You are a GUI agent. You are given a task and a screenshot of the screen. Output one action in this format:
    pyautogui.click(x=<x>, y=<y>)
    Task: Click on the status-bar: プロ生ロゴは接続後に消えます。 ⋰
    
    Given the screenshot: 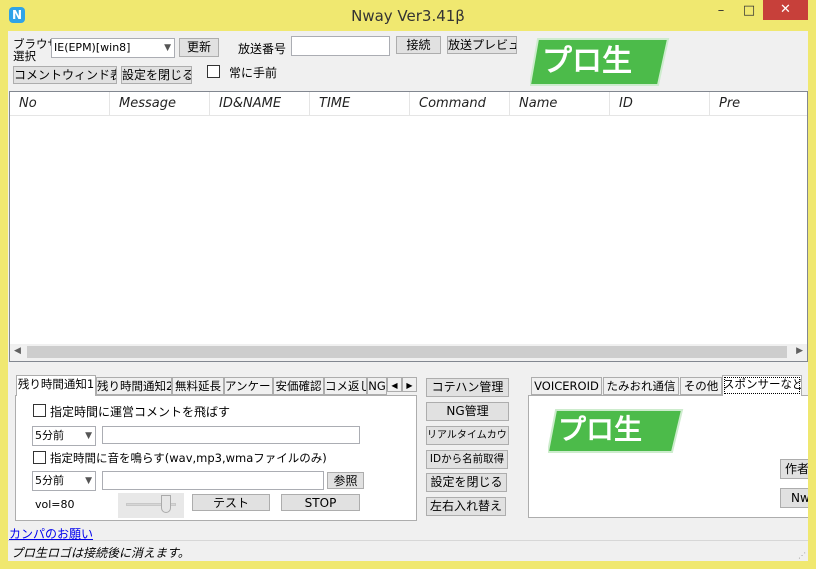 What is the action you would take?
    pyautogui.click(x=408, y=550)
    